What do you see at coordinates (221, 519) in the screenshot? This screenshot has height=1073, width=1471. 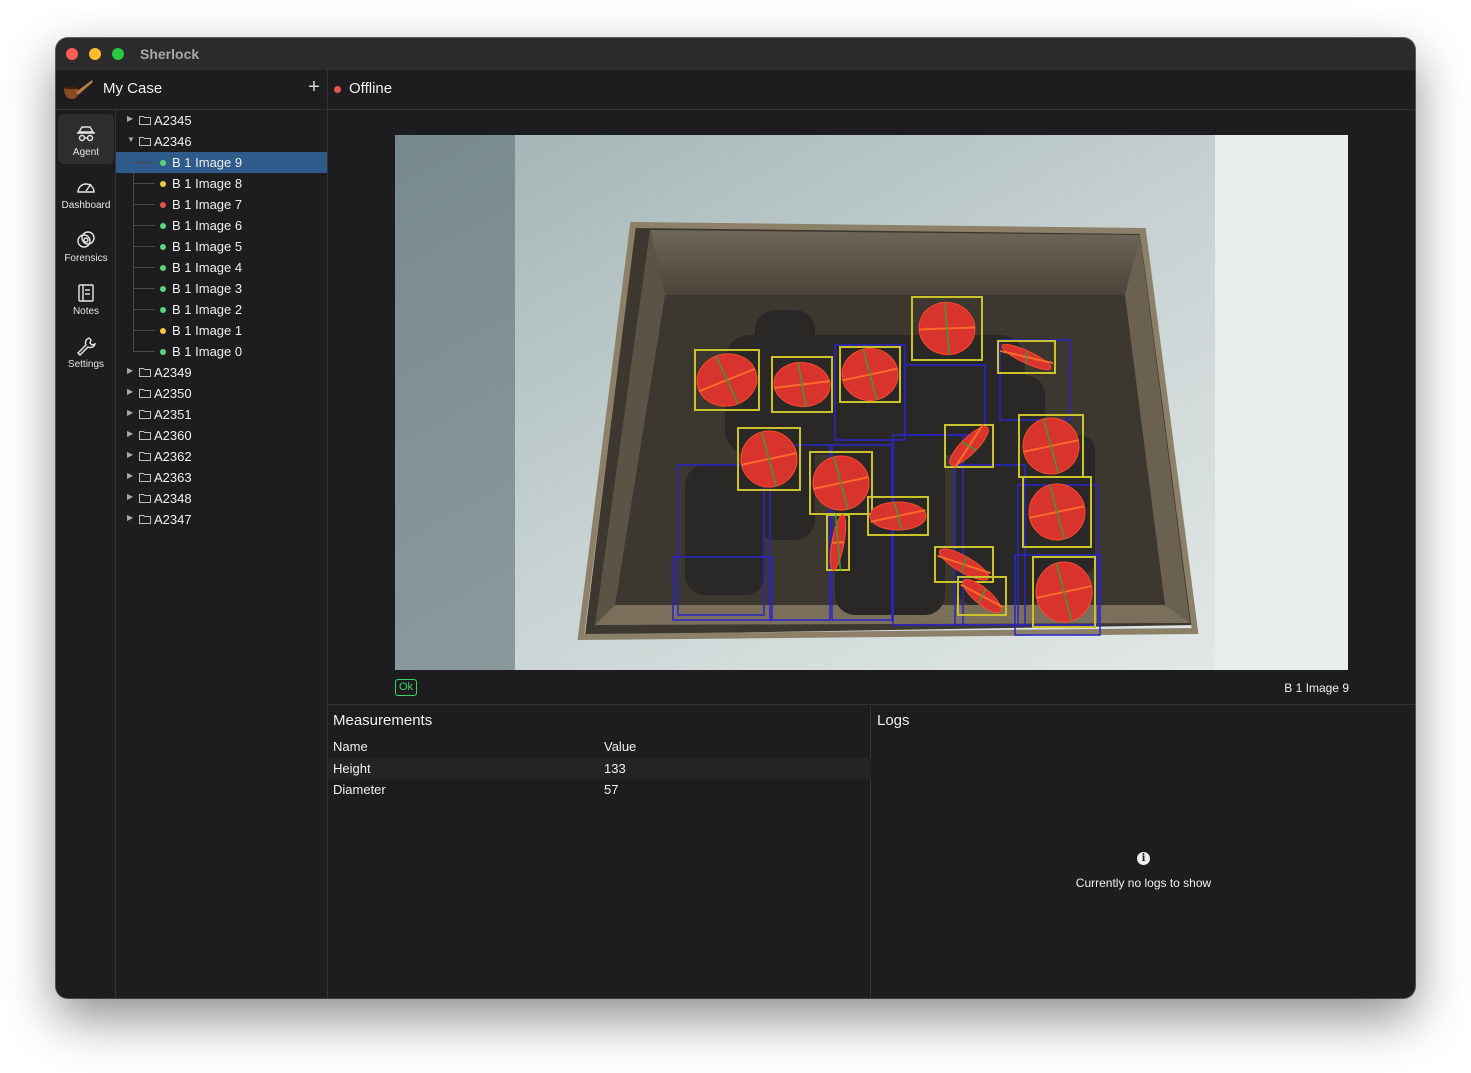 I see `tree-folder: ▶ A2347` at bounding box center [221, 519].